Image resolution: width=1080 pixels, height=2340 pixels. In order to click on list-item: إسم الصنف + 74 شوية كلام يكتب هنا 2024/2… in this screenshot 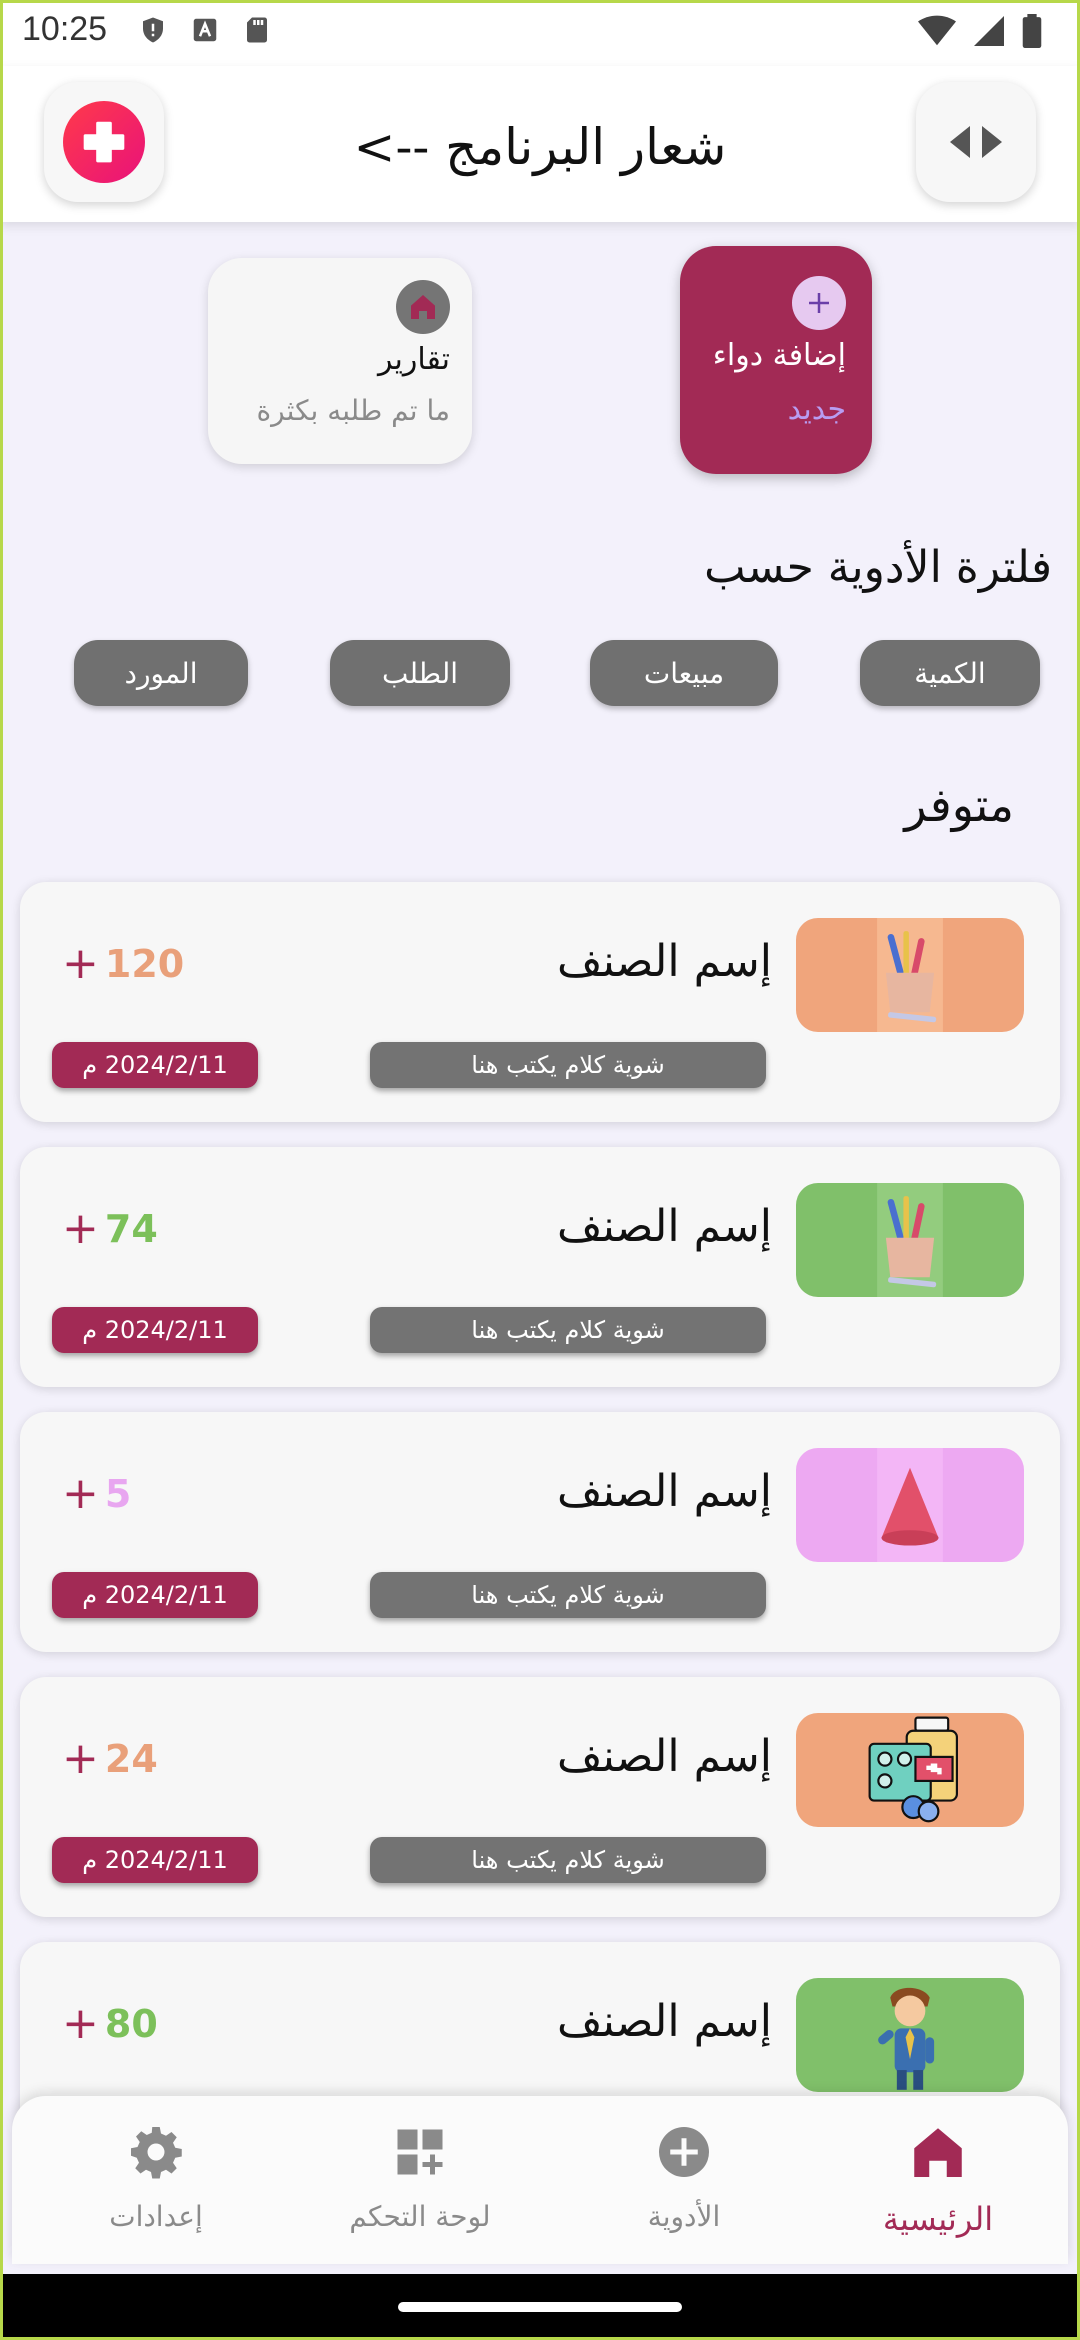, I will do `click(540, 1267)`.